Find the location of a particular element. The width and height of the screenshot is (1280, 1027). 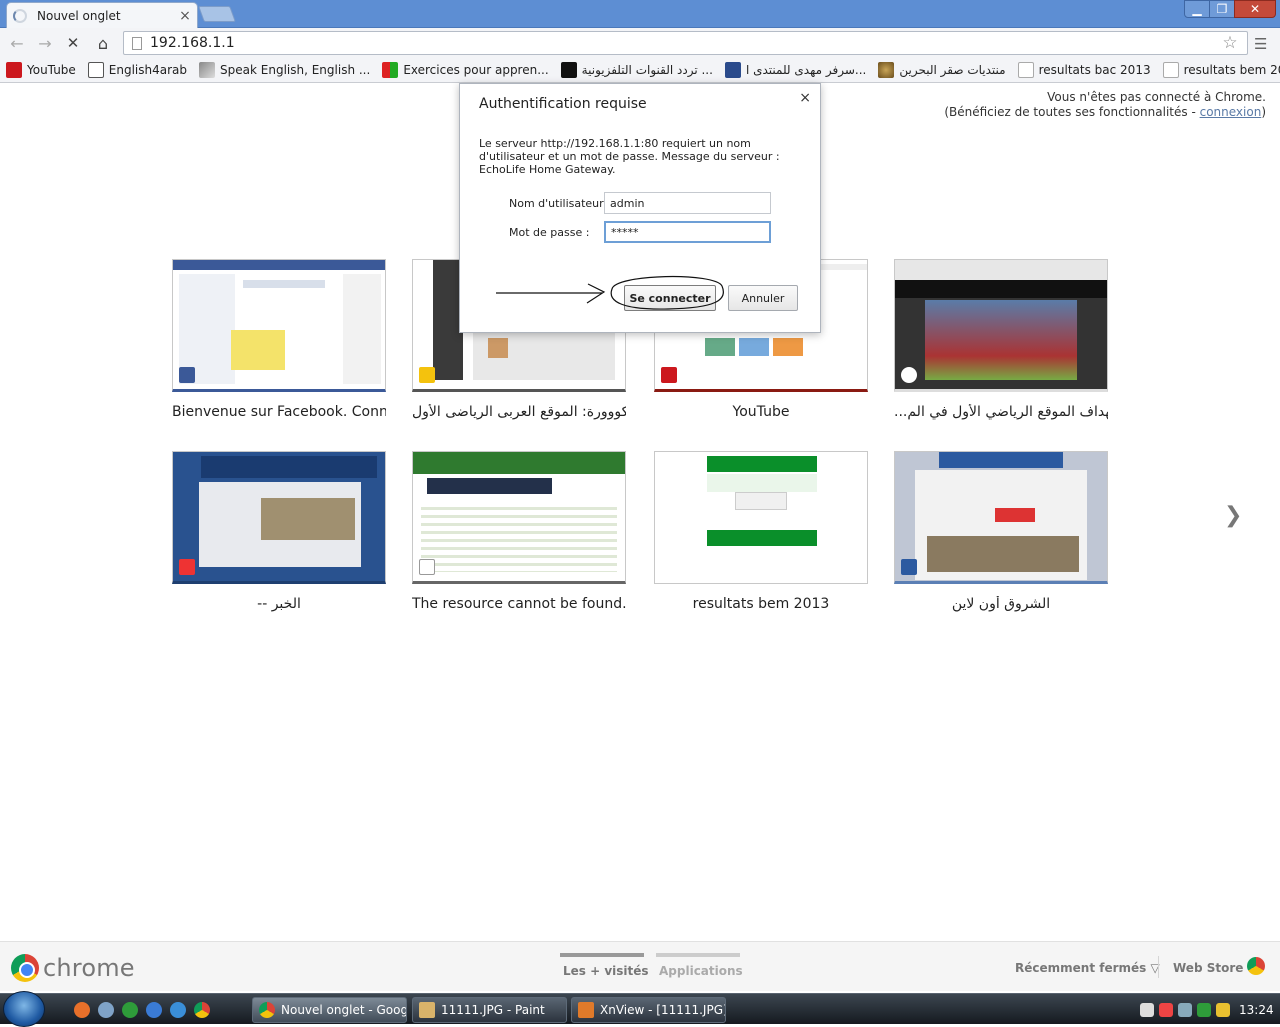

firefox-icon is located at coordinates (82, 1010).